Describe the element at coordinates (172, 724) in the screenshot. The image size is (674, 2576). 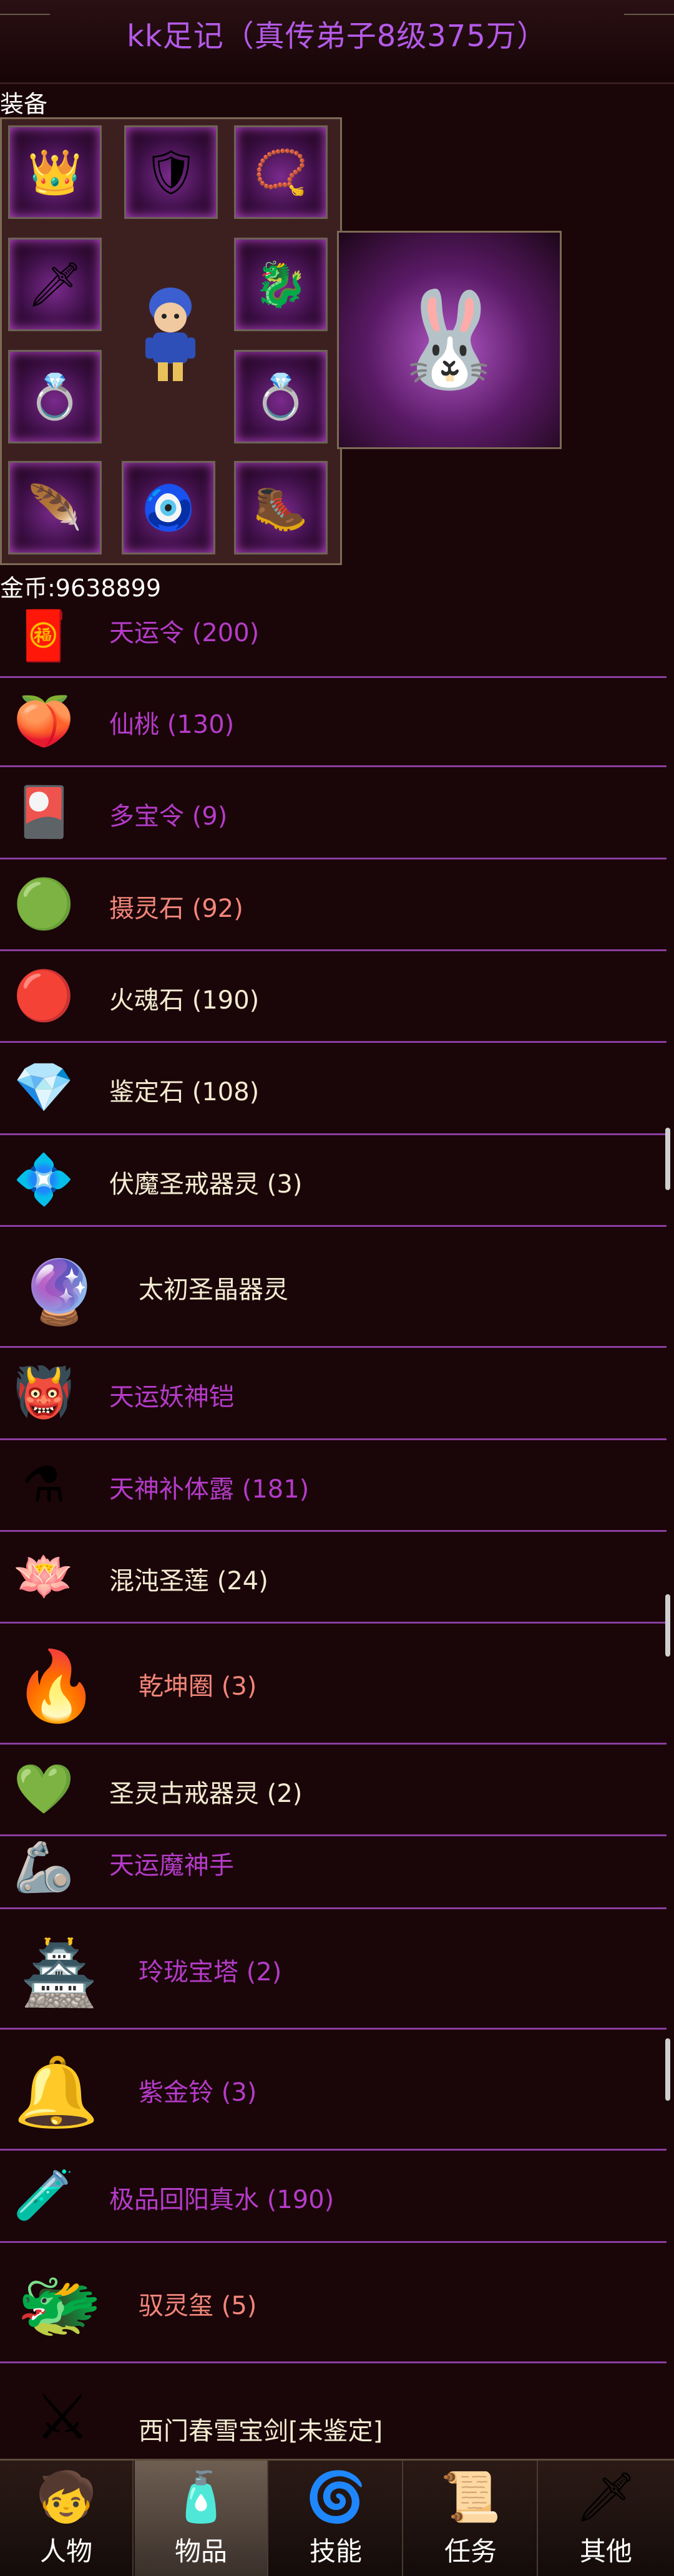
I see `item-name: 仙桃 (130)` at that location.